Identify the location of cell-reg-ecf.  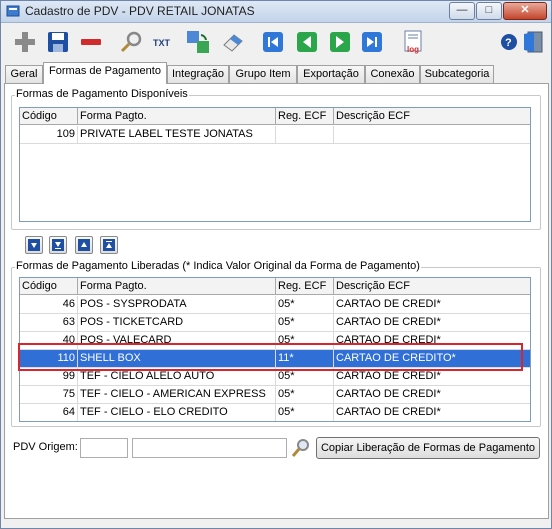
(305, 135).